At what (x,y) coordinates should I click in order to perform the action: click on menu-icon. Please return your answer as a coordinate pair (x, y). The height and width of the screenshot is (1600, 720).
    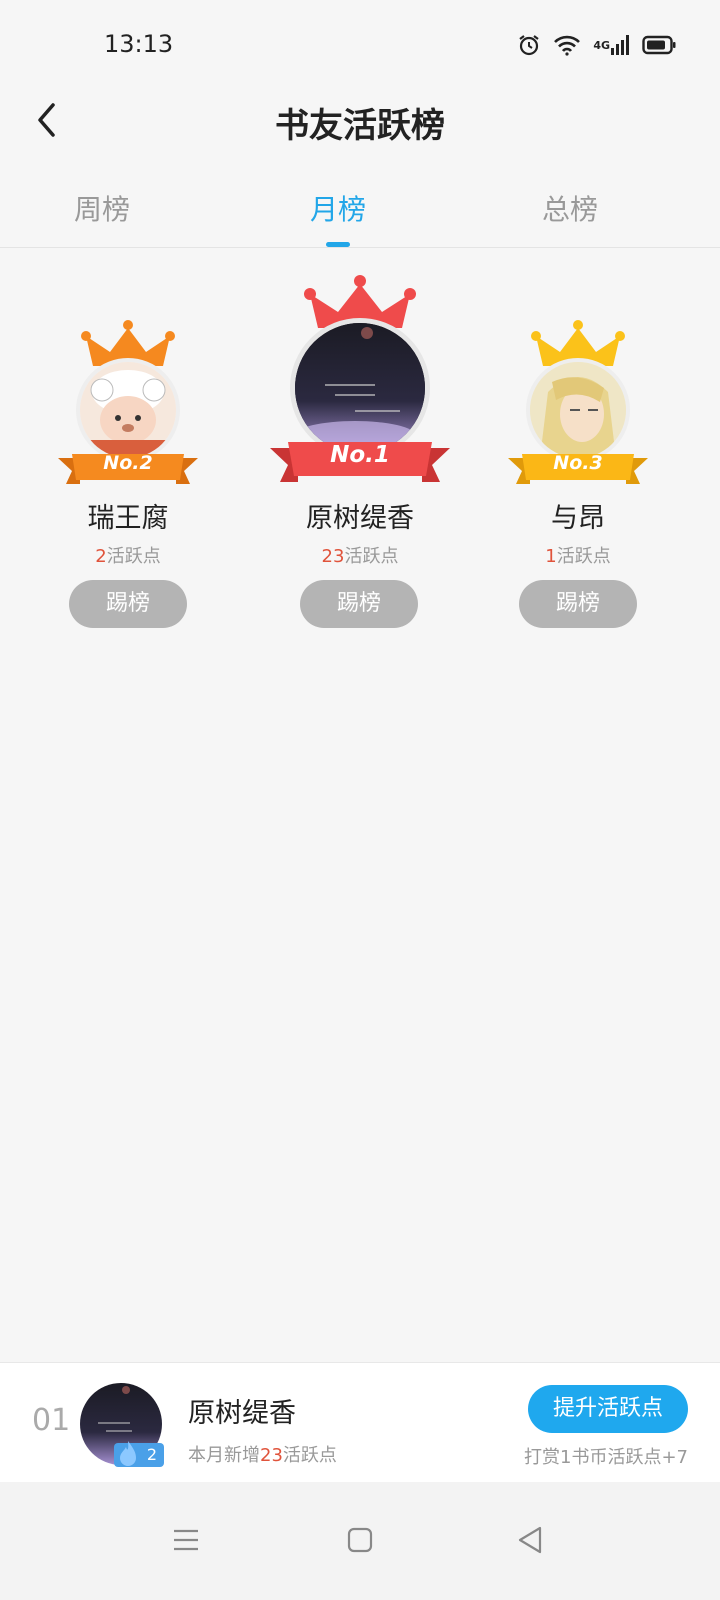
    Looking at the image, I should click on (186, 1540).